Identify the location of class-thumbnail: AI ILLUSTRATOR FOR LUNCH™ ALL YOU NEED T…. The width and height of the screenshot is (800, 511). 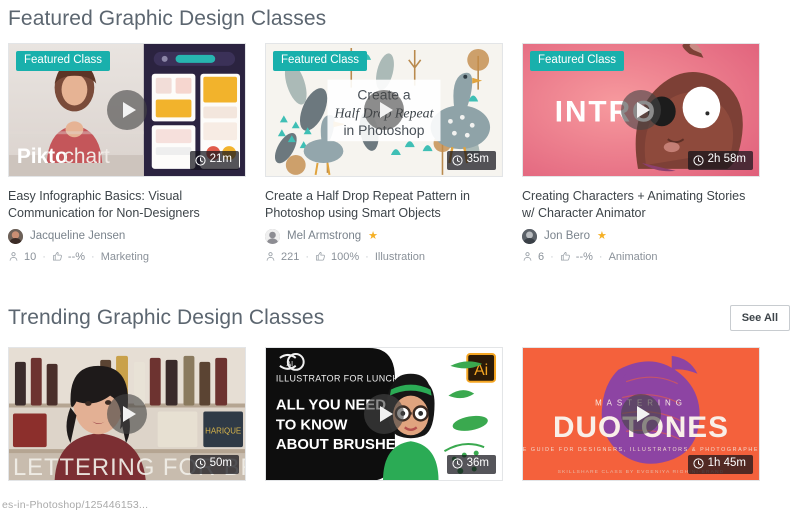
(384, 413).